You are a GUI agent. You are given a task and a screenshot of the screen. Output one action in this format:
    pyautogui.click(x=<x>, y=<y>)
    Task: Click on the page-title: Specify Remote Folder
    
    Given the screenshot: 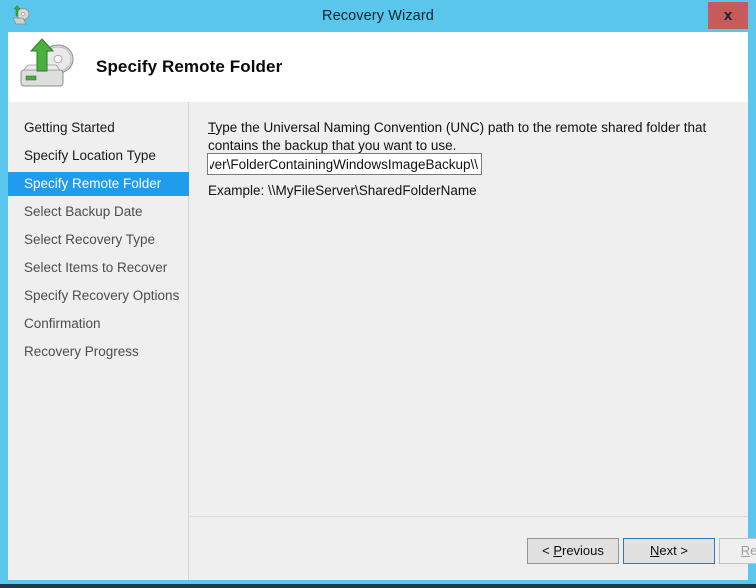 What is the action you would take?
    pyautogui.click(x=189, y=66)
    